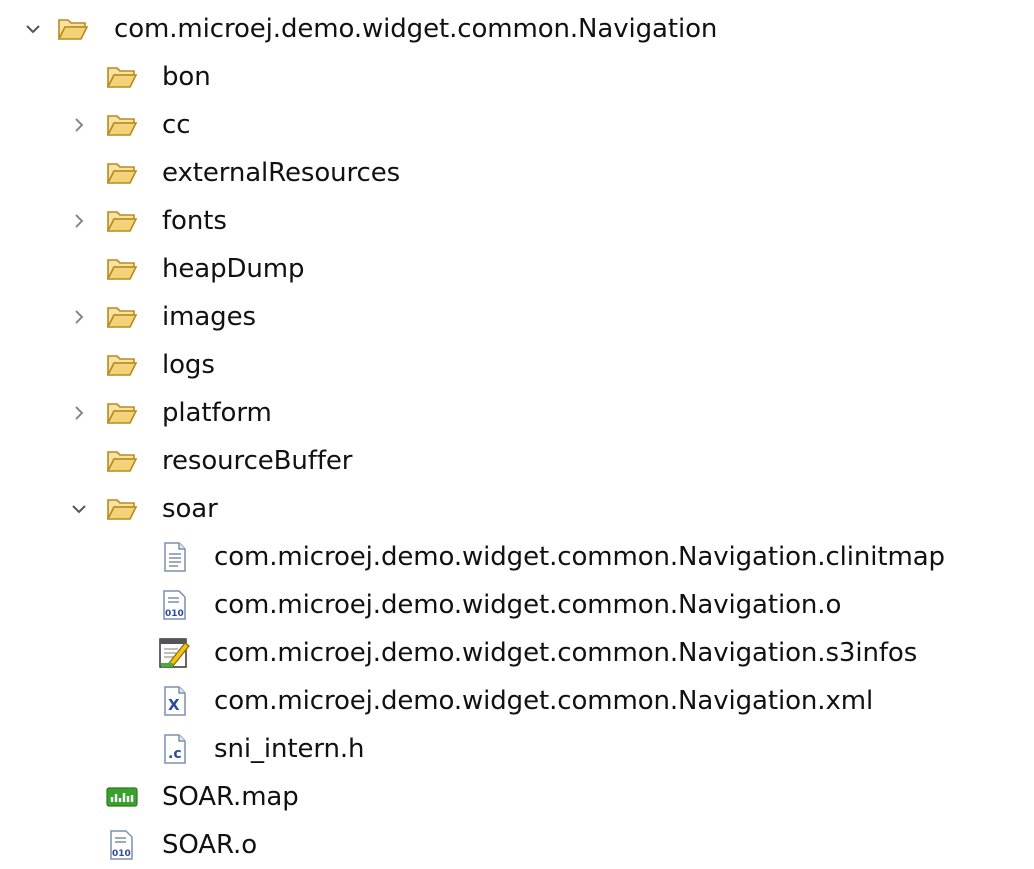 Image resolution: width=1034 pixels, height=869 pixels. I want to click on tree-node-label: heapDump, so click(233, 269).